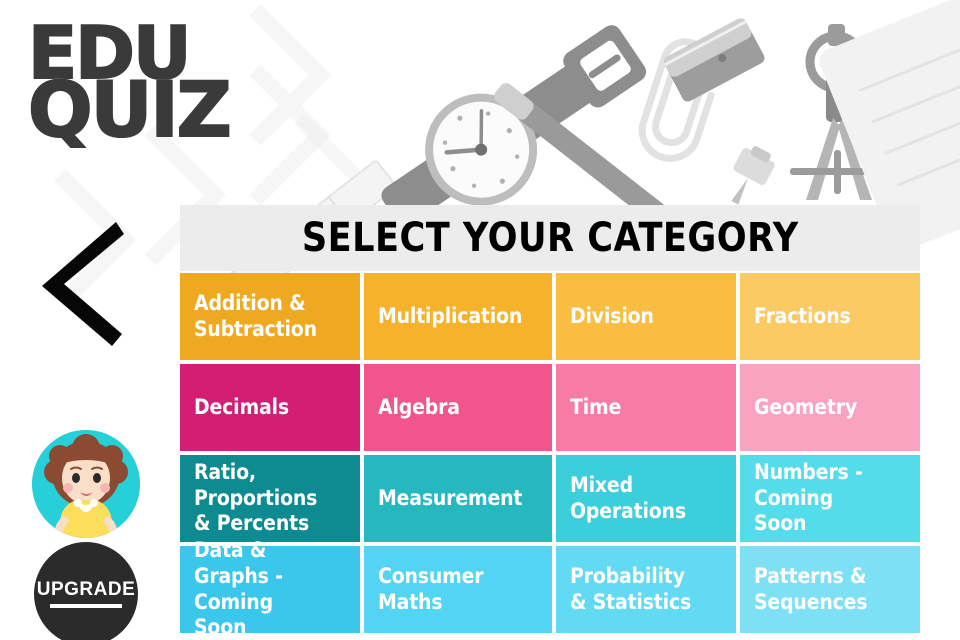  What do you see at coordinates (450, 497) in the screenshot?
I see `category-tile-label: Measurement` at bounding box center [450, 497].